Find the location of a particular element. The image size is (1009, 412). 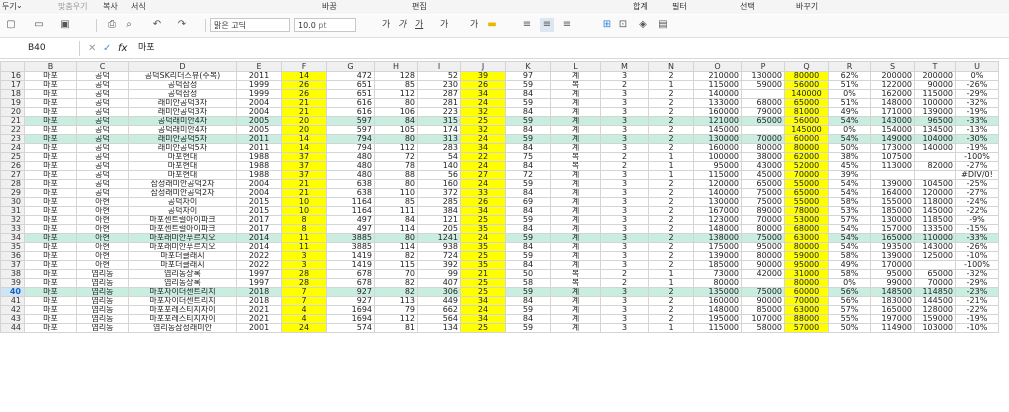

cell-n40: 2 is located at coordinates (671, 292).